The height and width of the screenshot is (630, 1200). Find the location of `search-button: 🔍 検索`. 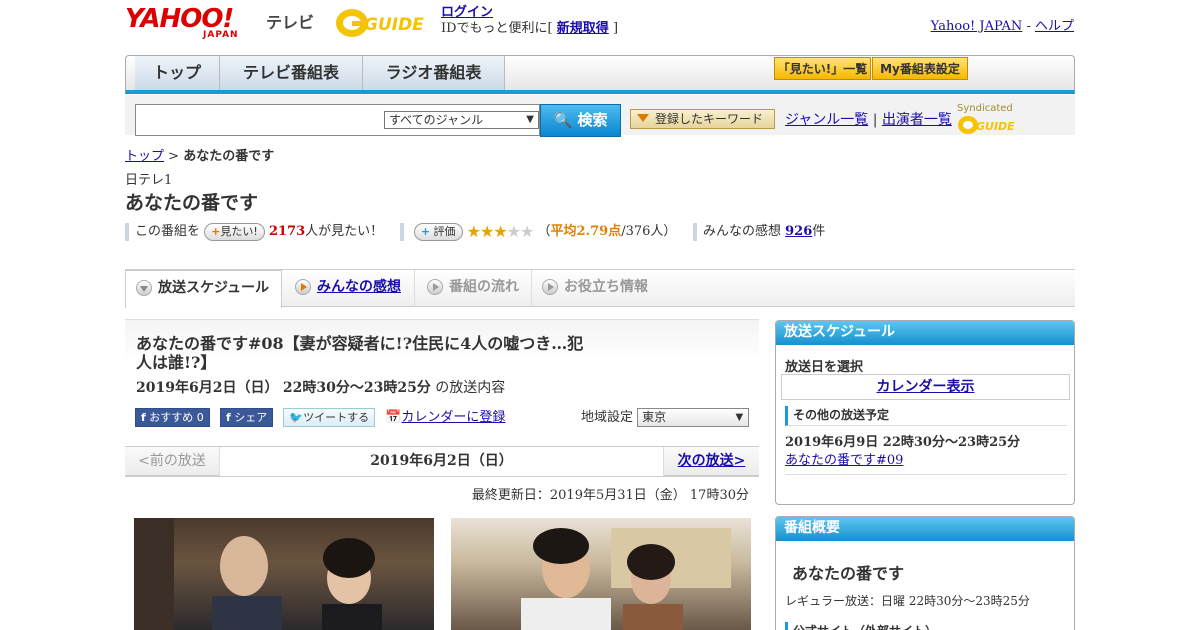

search-button: 🔍 検索 is located at coordinates (580, 120).